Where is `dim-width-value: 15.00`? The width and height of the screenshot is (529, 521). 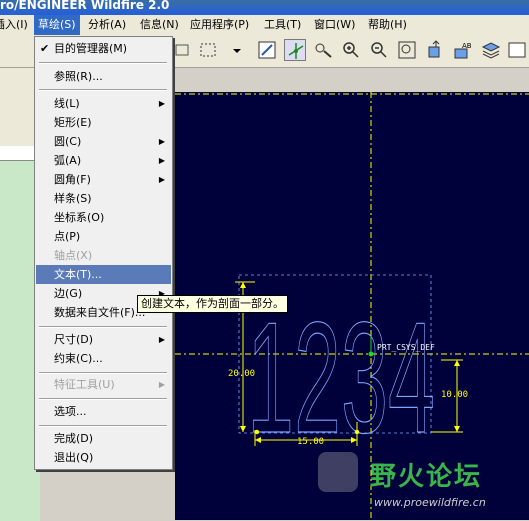
dim-width-value: 15.00 is located at coordinates (310, 442).